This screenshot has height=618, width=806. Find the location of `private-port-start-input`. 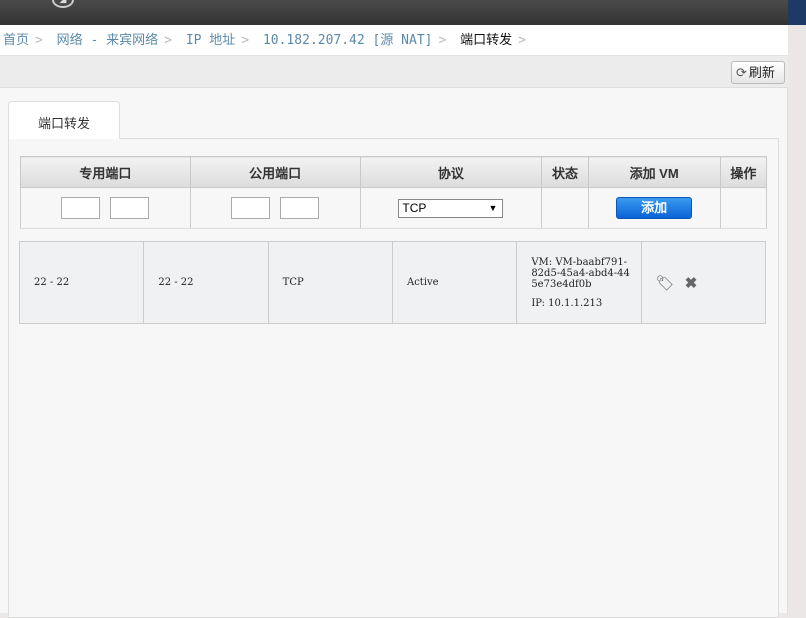

private-port-start-input is located at coordinates (81, 208).